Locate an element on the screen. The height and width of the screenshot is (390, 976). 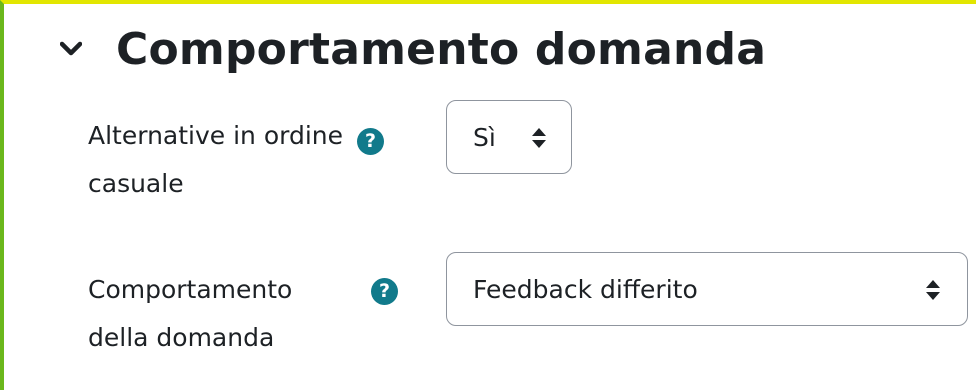
section-title: Comportamento domanda is located at coordinates (441, 49).